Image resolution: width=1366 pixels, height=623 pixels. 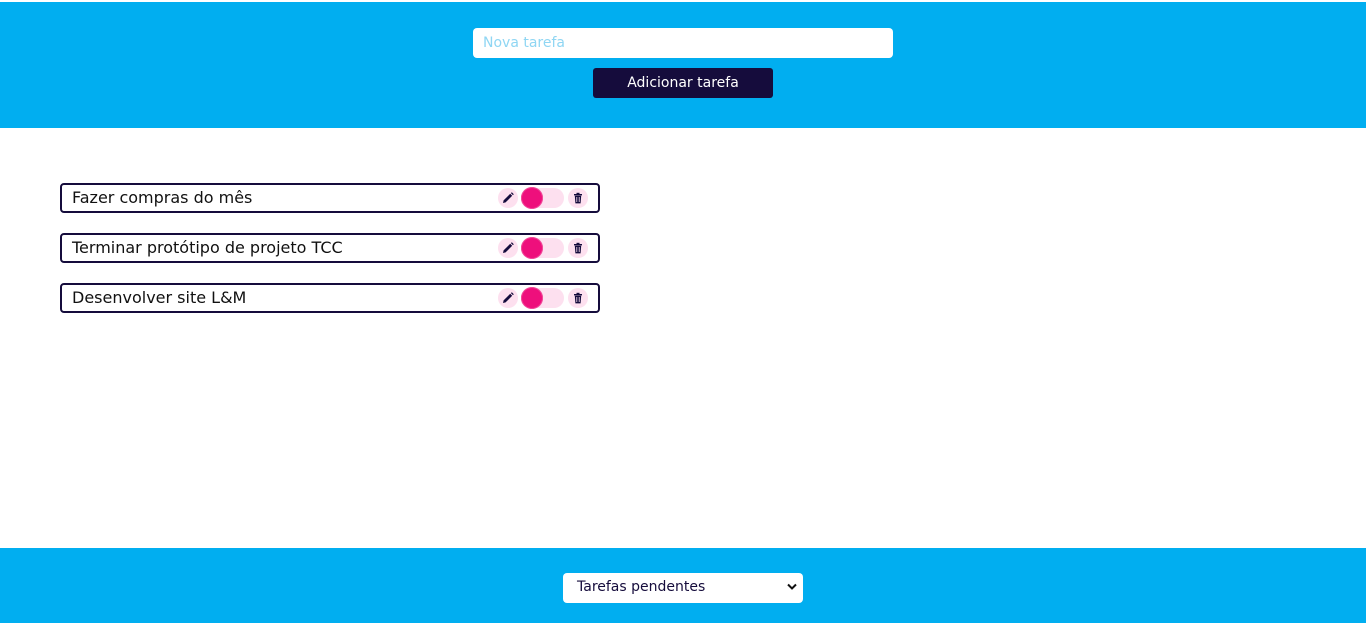 What do you see at coordinates (330, 198) in the screenshot?
I see `task-item: Fazer compras do mês` at bounding box center [330, 198].